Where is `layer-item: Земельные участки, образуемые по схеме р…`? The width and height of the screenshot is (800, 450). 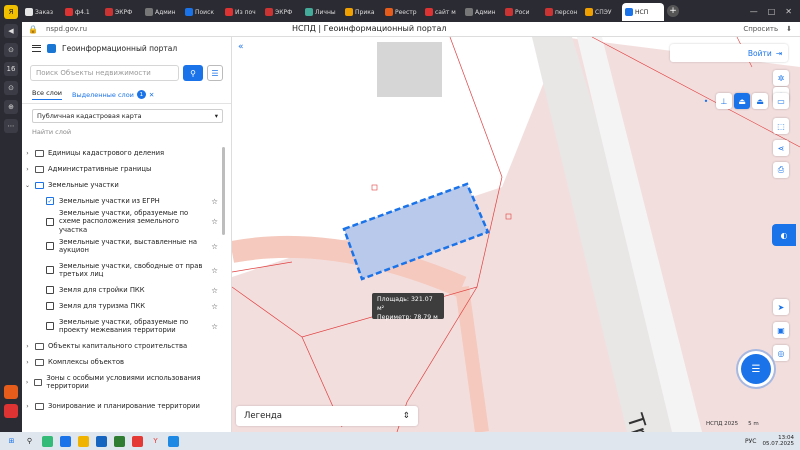
layer-item: Земельные участки, образуемые по схеме р… is located at coordinates (123, 221).